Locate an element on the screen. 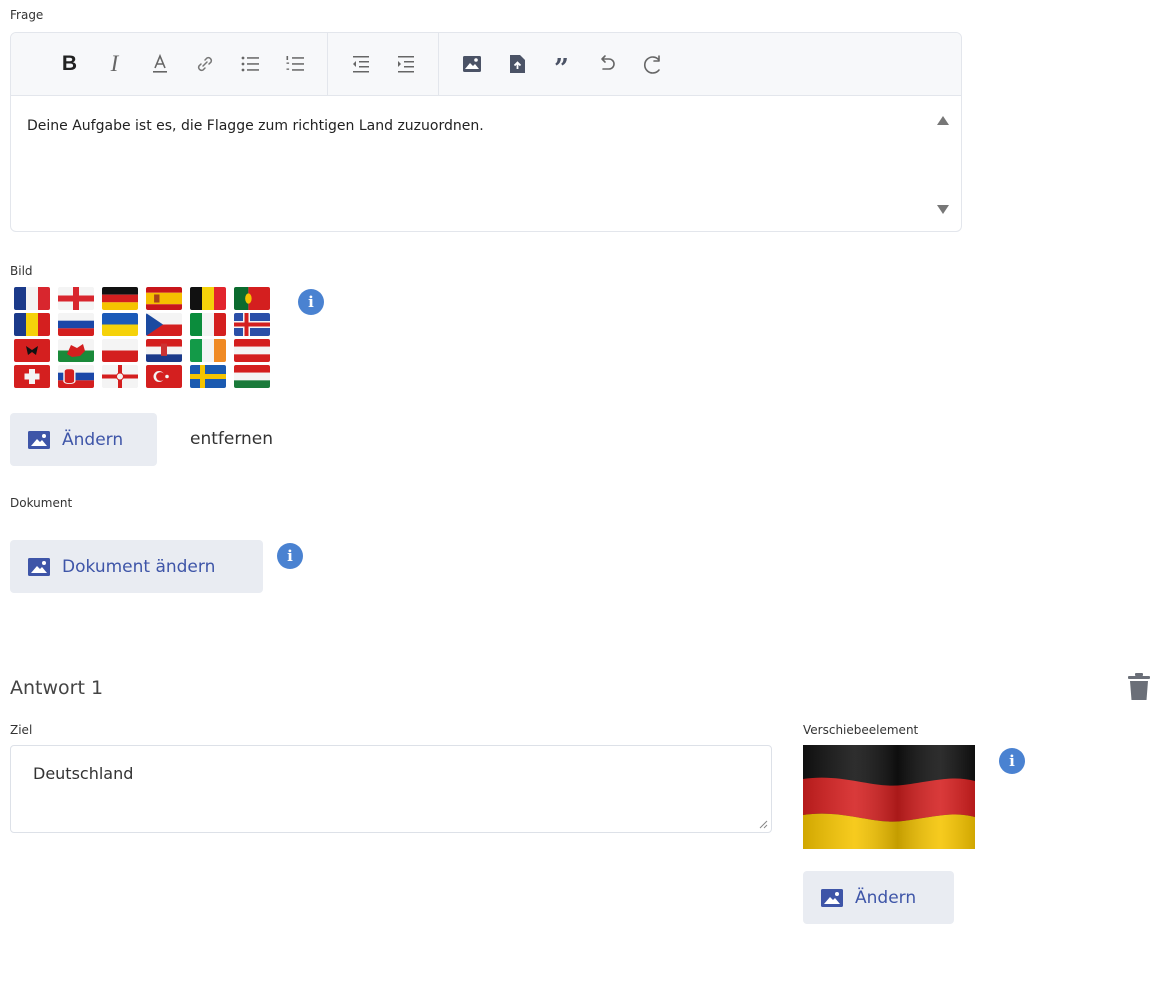 This screenshot has height=1003, width=1165. image-info-icon: i is located at coordinates (311, 302).